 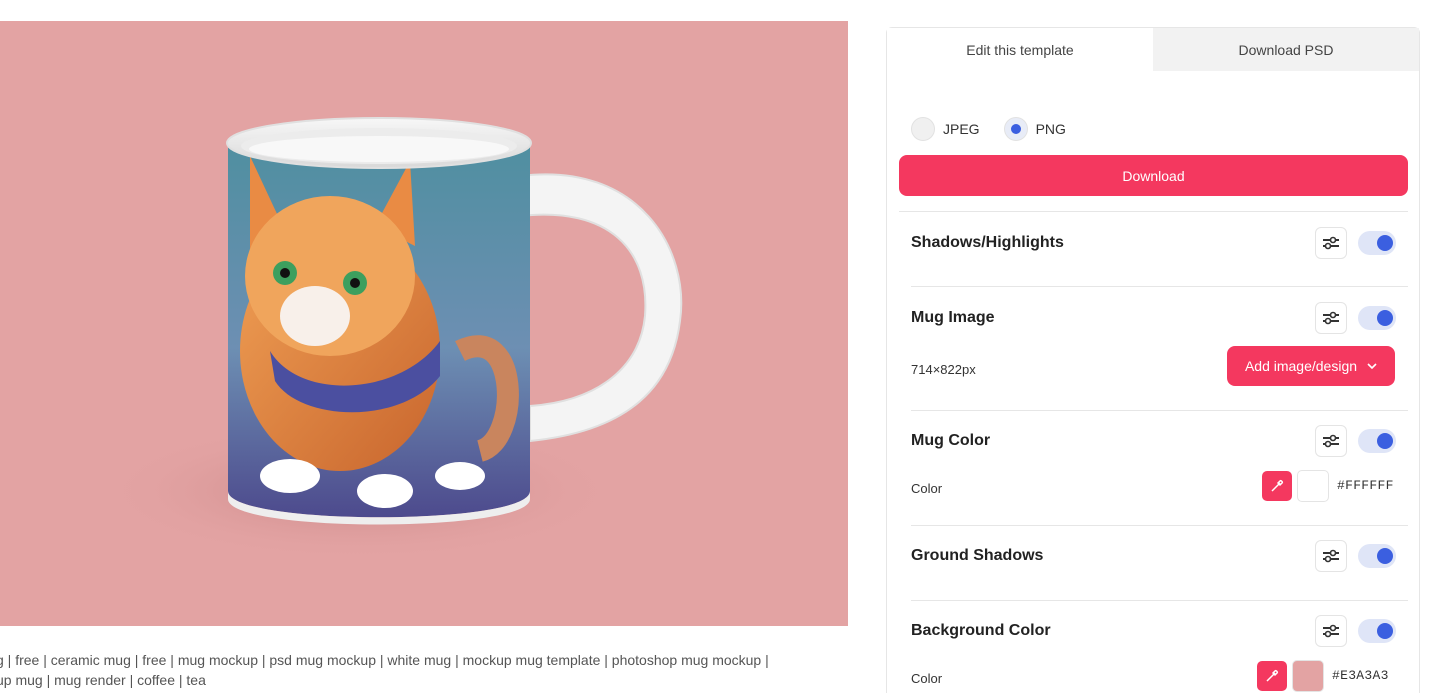 What do you see at coordinates (1377, 631) in the screenshot?
I see `background-color-toggle` at bounding box center [1377, 631].